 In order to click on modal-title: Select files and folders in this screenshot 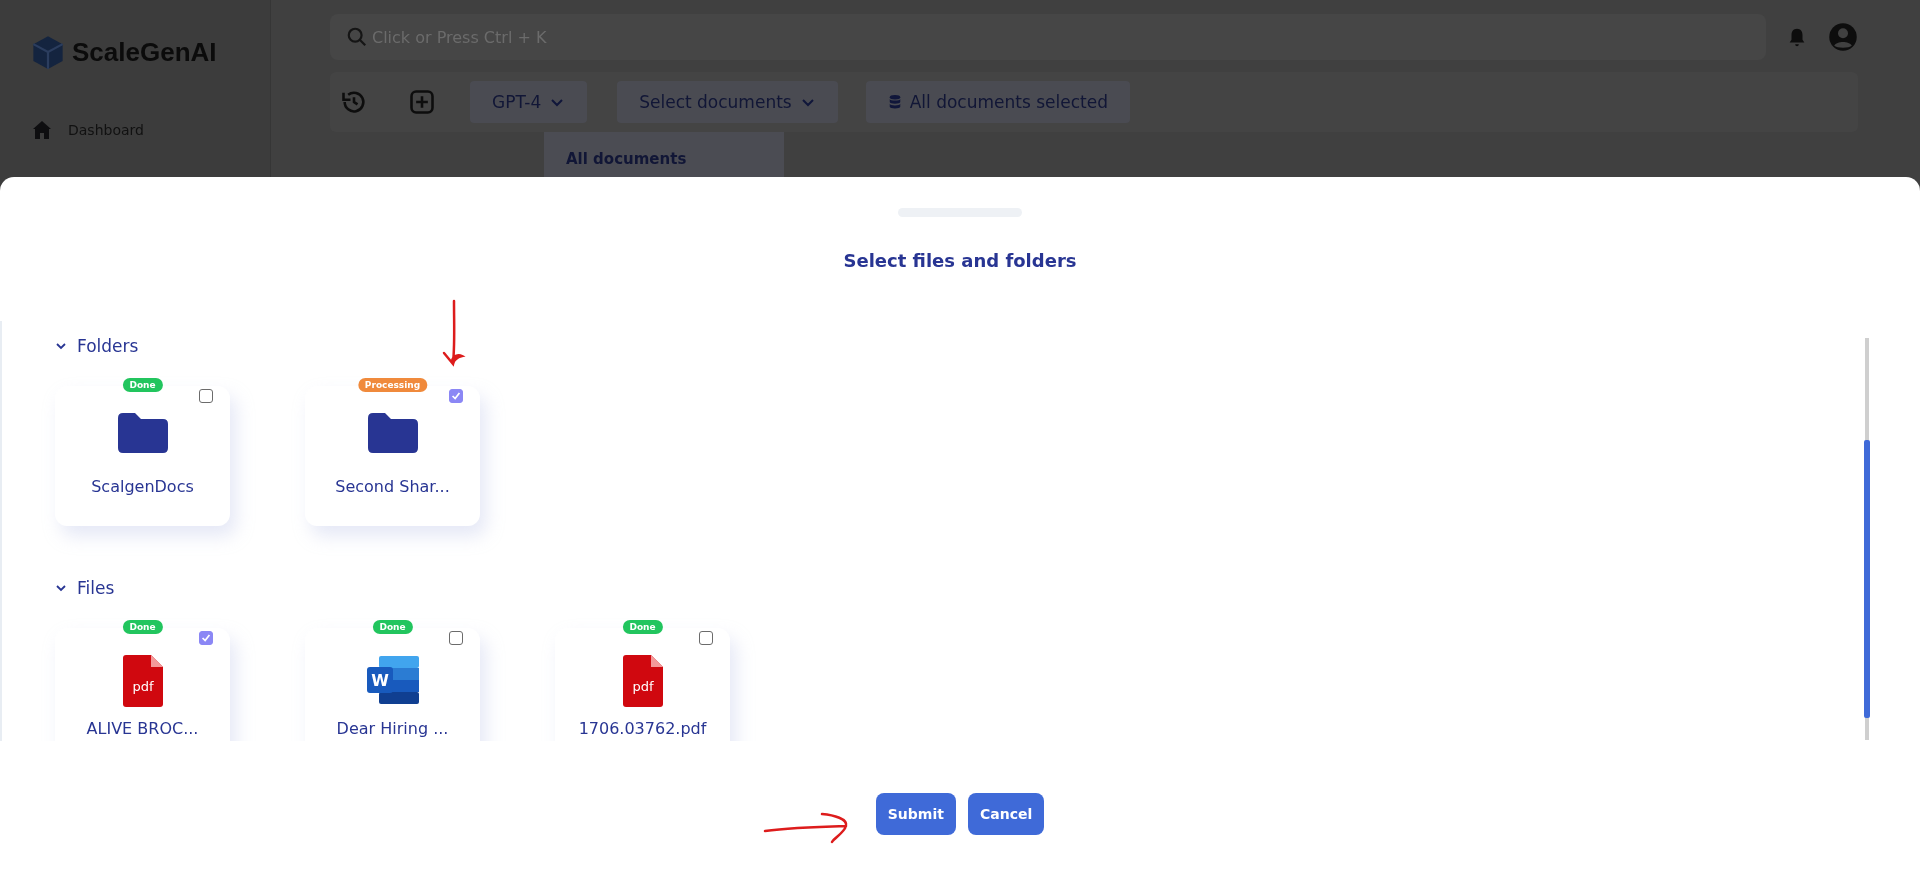, I will do `click(960, 260)`.